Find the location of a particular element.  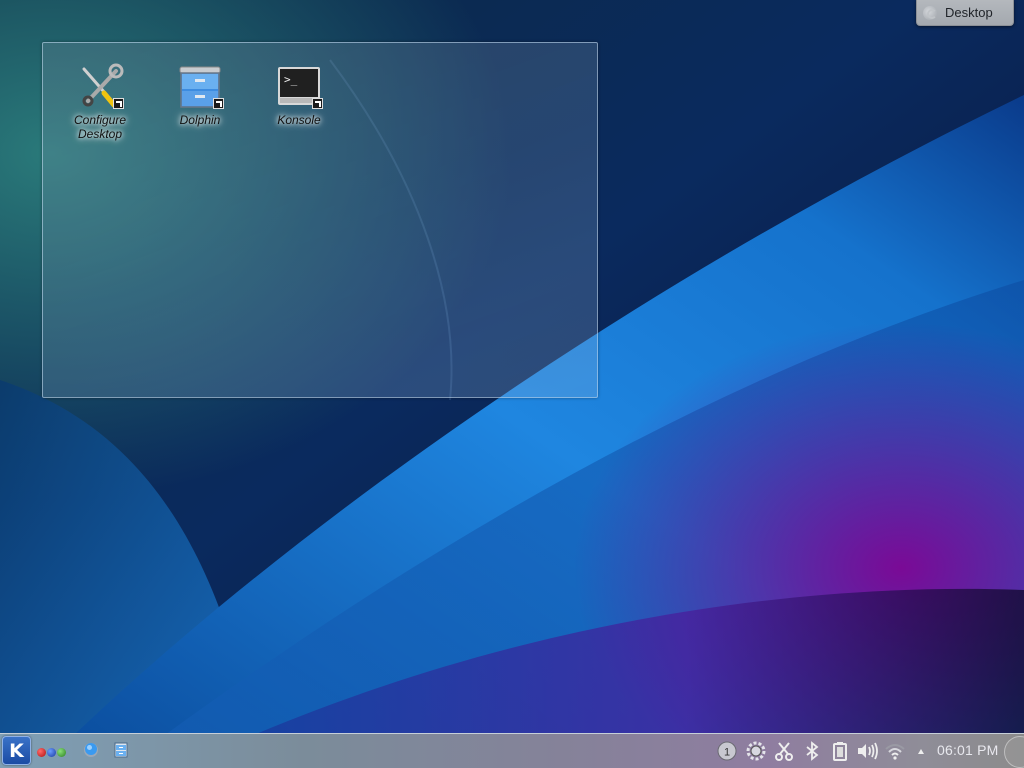

clipboard-scissors-icon is located at coordinates (784, 751).